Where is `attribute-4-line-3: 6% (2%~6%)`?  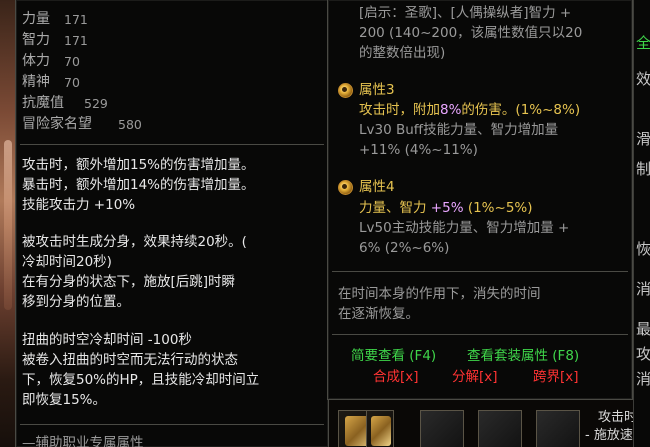 attribute-4-line-3: 6% (2%~6%) is located at coordinates (404, 248).